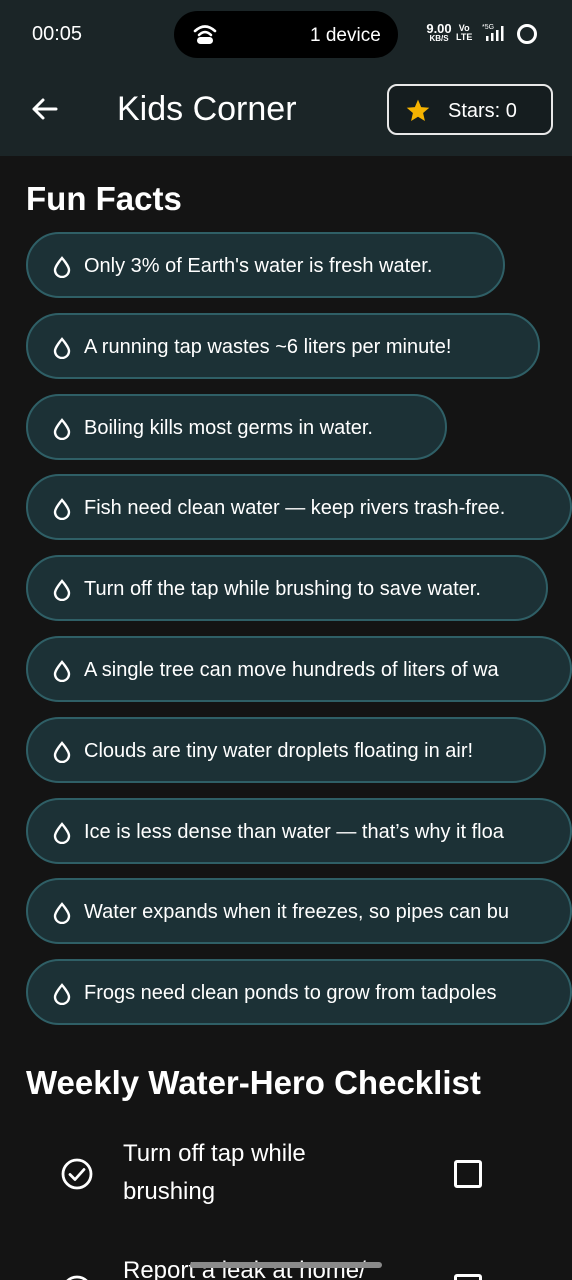 This screenshot has height=1280, width=572. I want to click on stars-label: Stars: 0, so click(482, 111).